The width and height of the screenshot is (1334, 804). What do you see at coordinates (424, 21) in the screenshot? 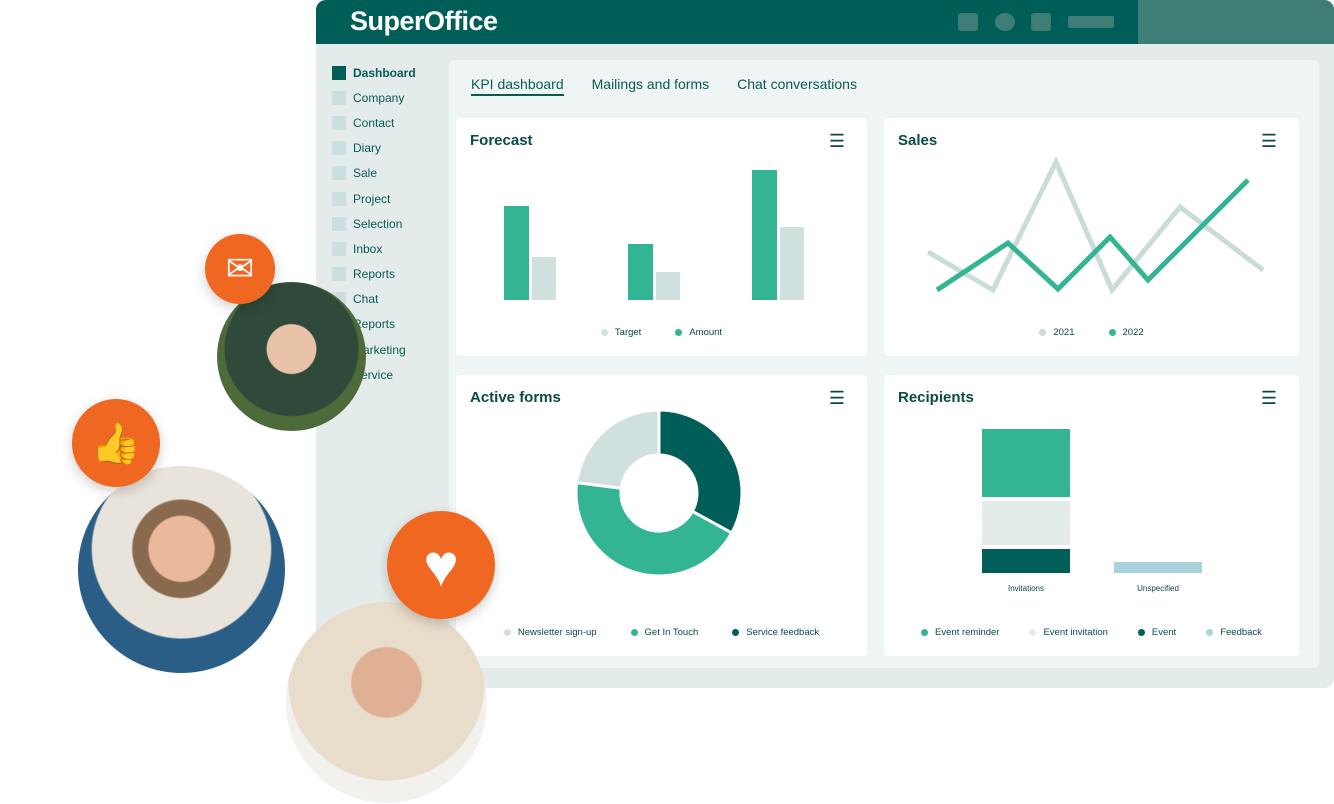
I see `logo: SuperOffice` at bounding box center [424, 21].